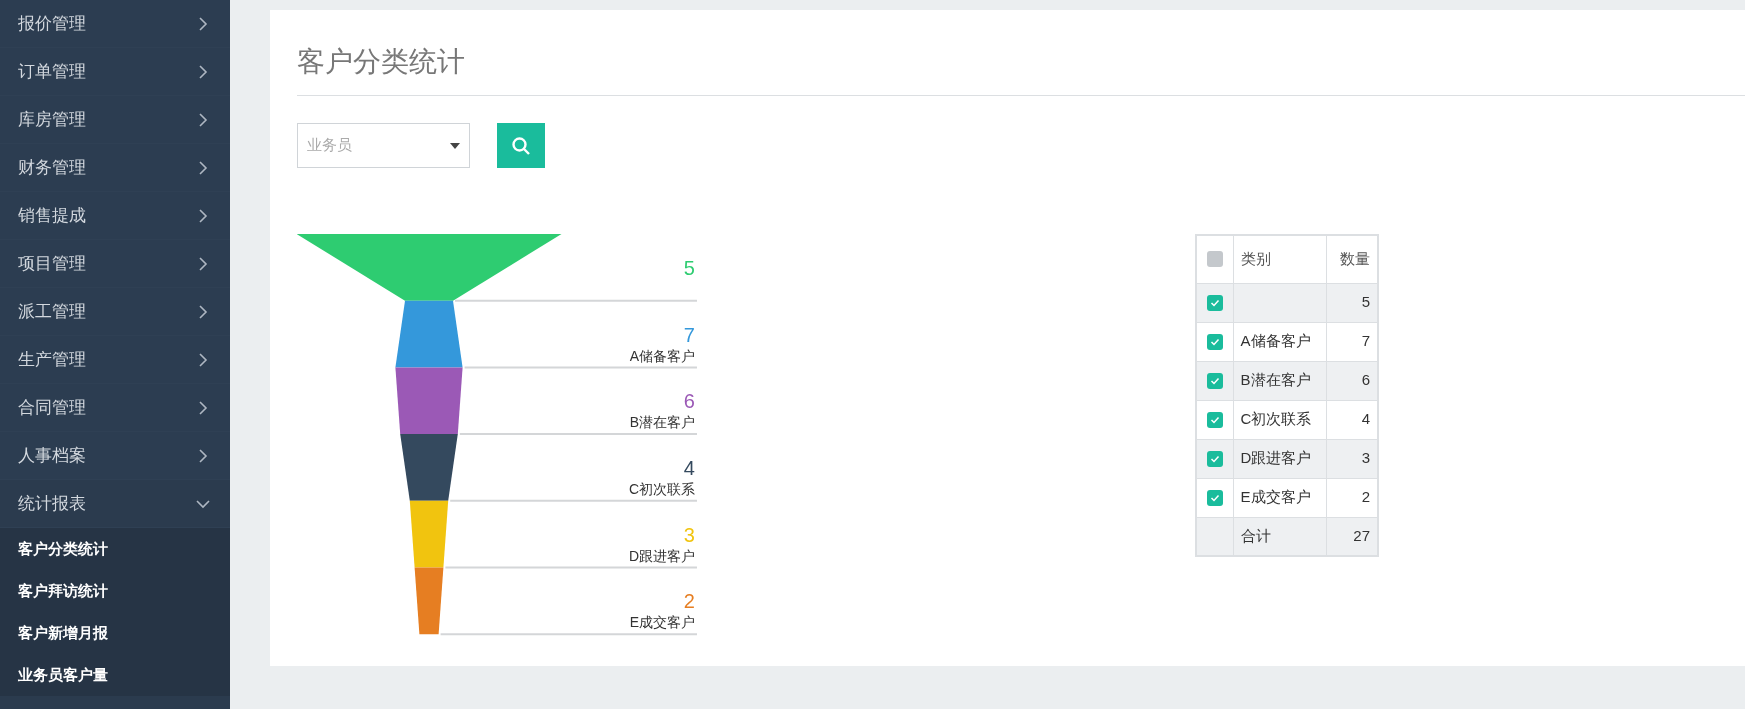 Image resolution: width=1745 pixels, height=709 pixels. I want to click on stage-value: 2, so click(689, 601).